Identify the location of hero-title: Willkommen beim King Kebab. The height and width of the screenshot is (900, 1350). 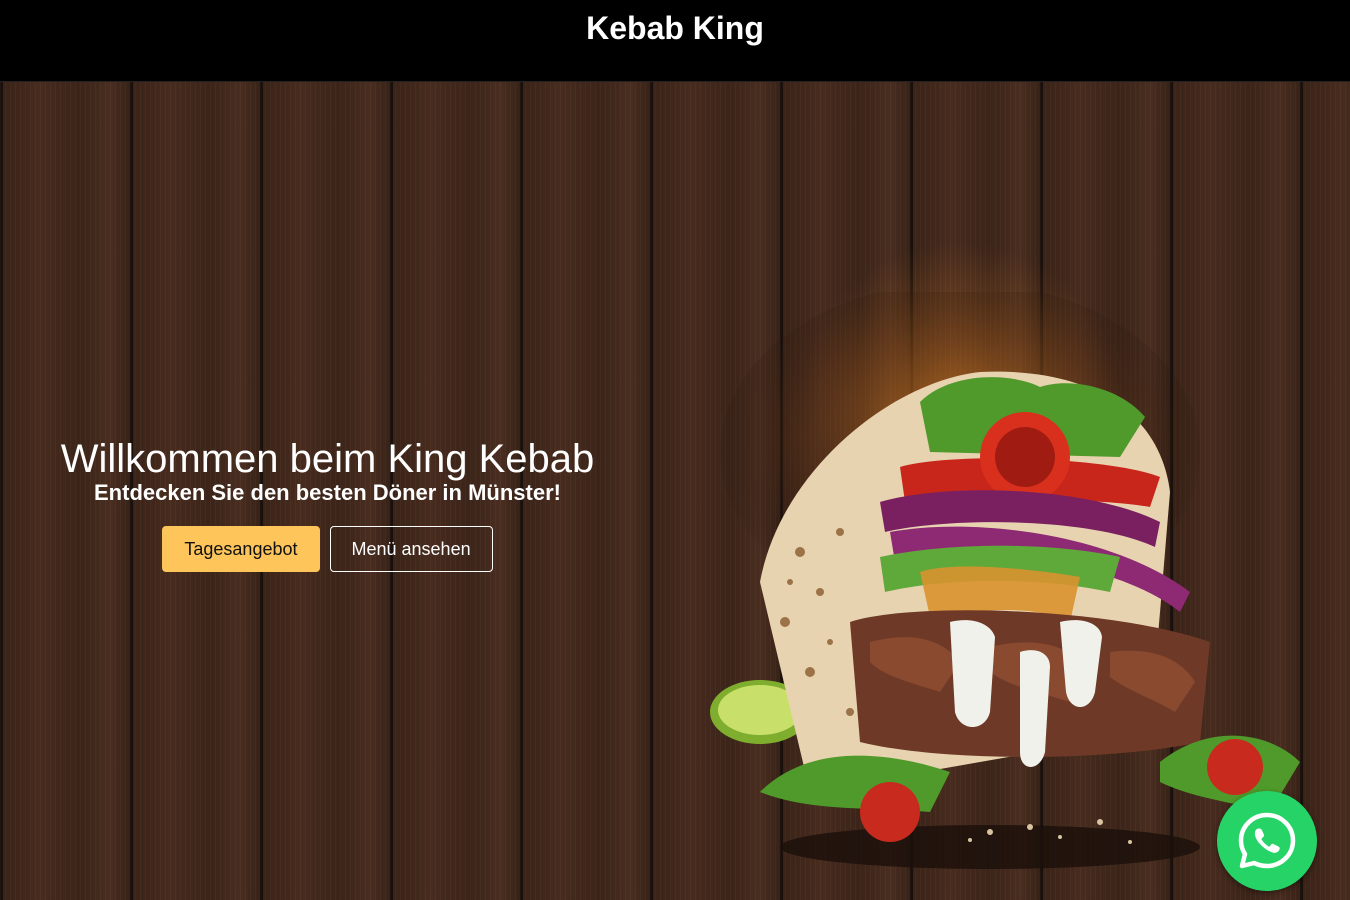
(327, 459).